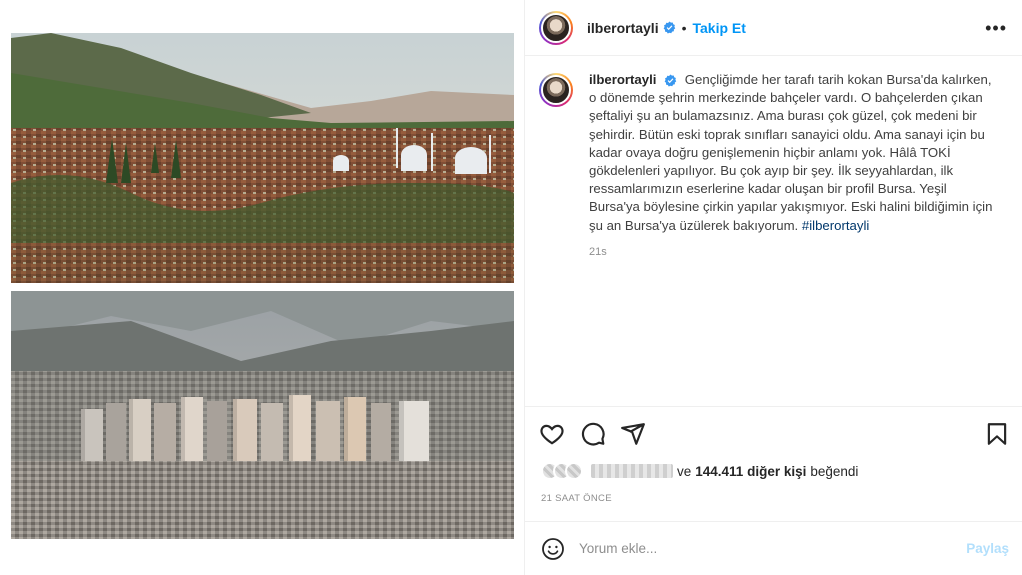 This screenshot has width=1022, height=575. I want to click on caption-username: ilberortayli, so click(622, 79).